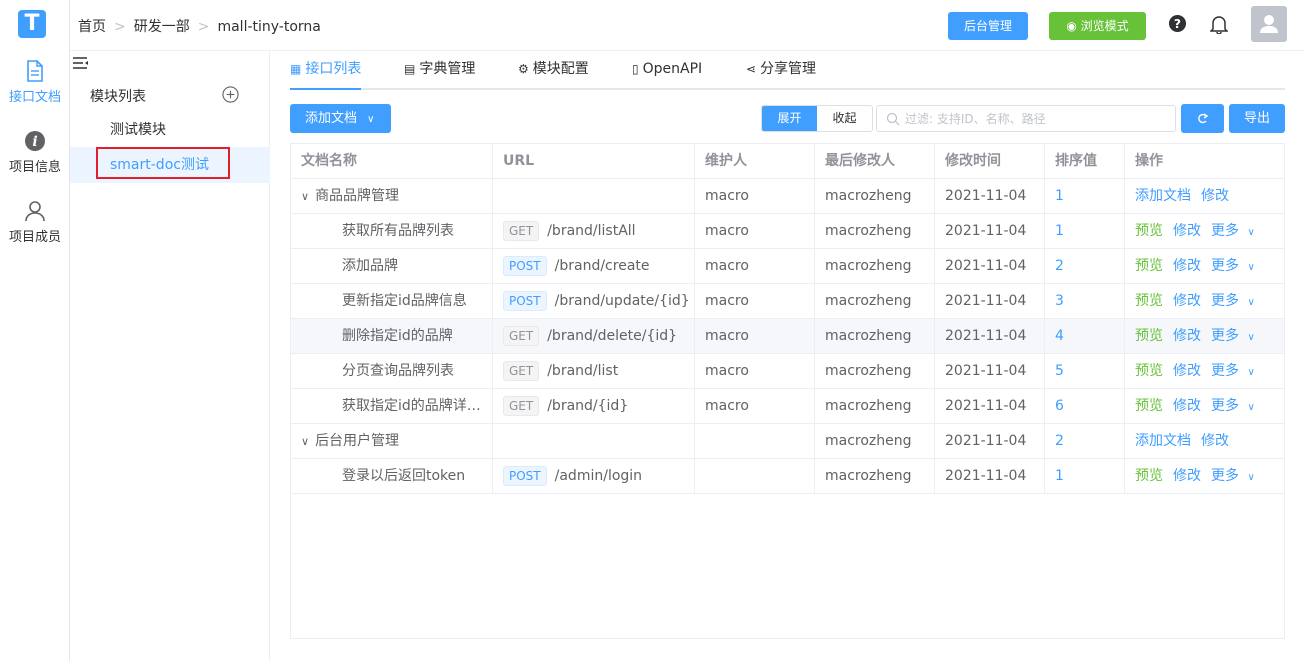  What do you see at coordinates (1202, 118) in the screenshot?
I see `refresh-button` at bounding box center [1202, 118].